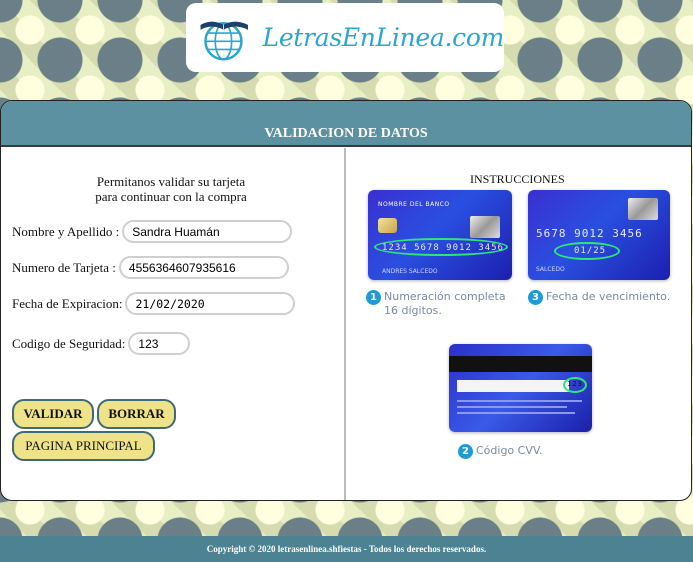  Describe the element at coordinates (67, 303) in the screenshot. I see `expiry-label: Fecha de Expiracion:` at that location.